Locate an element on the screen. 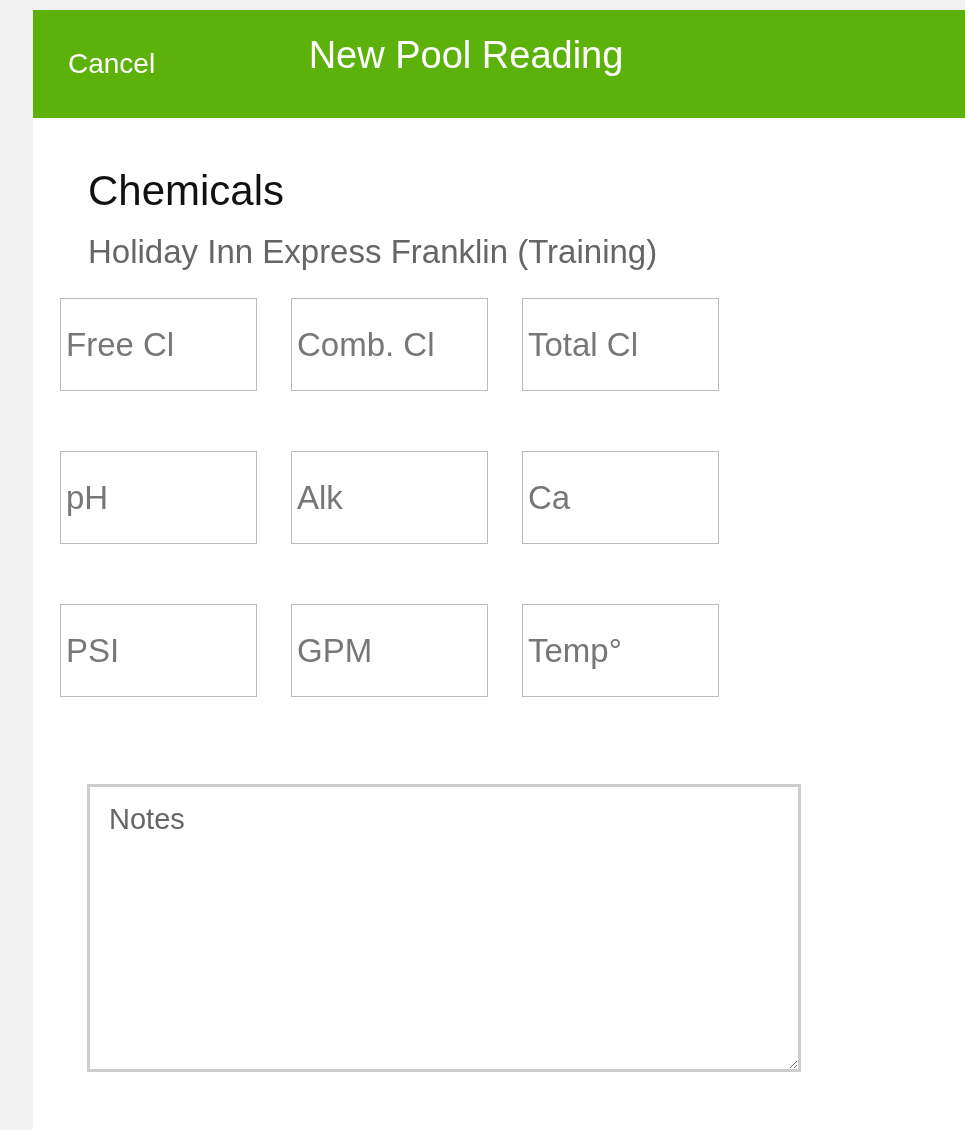  input-field: PSI is located at coordinates (158, 650).